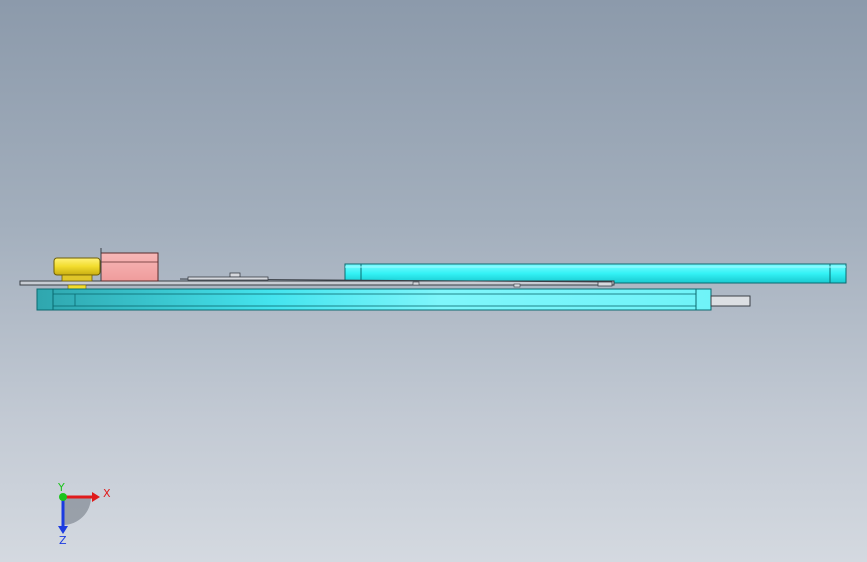 This screenshot has width=867, height=562. I want to click on coordinate-triad: X Y Z, so click(84, 514).